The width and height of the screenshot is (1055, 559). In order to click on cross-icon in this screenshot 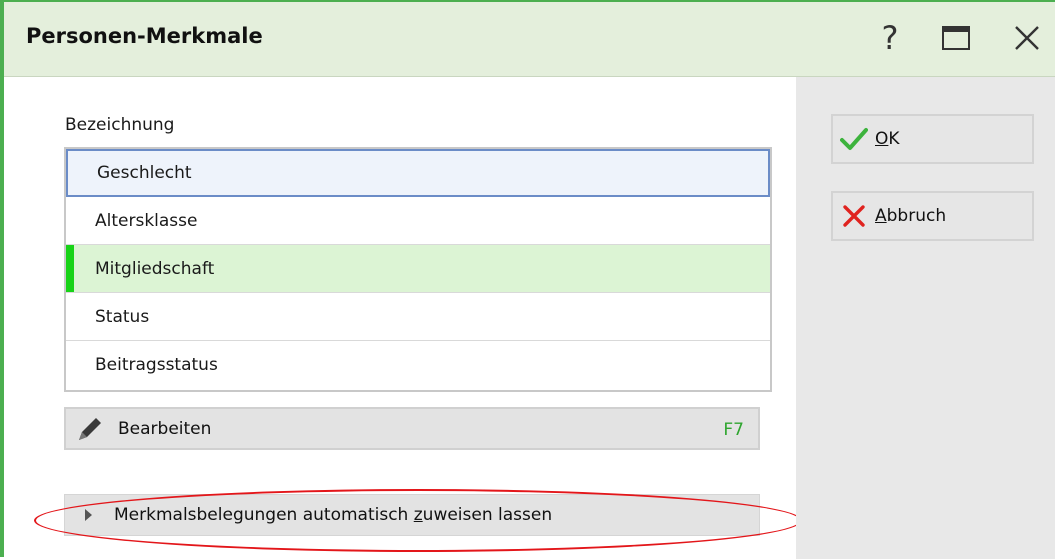, I will do `click(854, 216)`.